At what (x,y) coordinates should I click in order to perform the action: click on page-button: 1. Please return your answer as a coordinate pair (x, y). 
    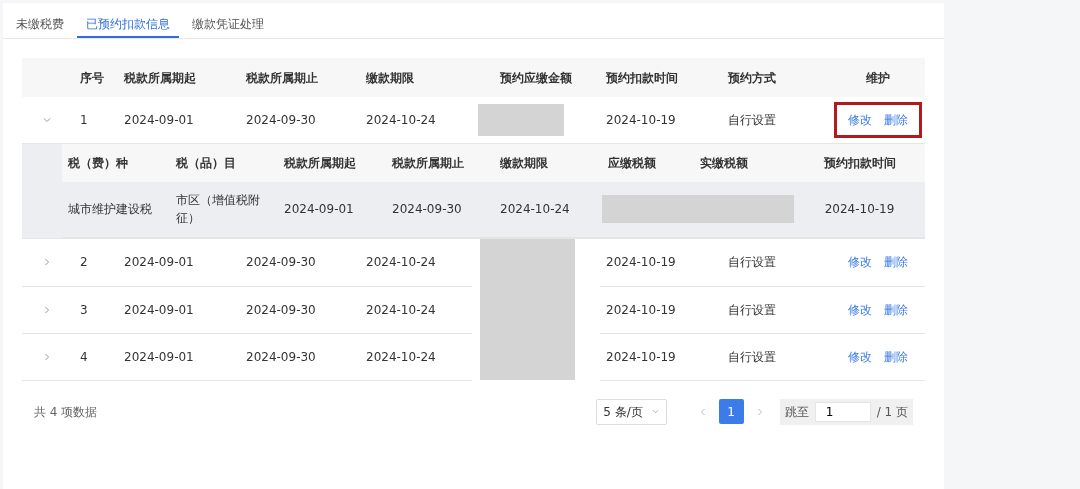
    Looking at the image, I should click on (731, 411).